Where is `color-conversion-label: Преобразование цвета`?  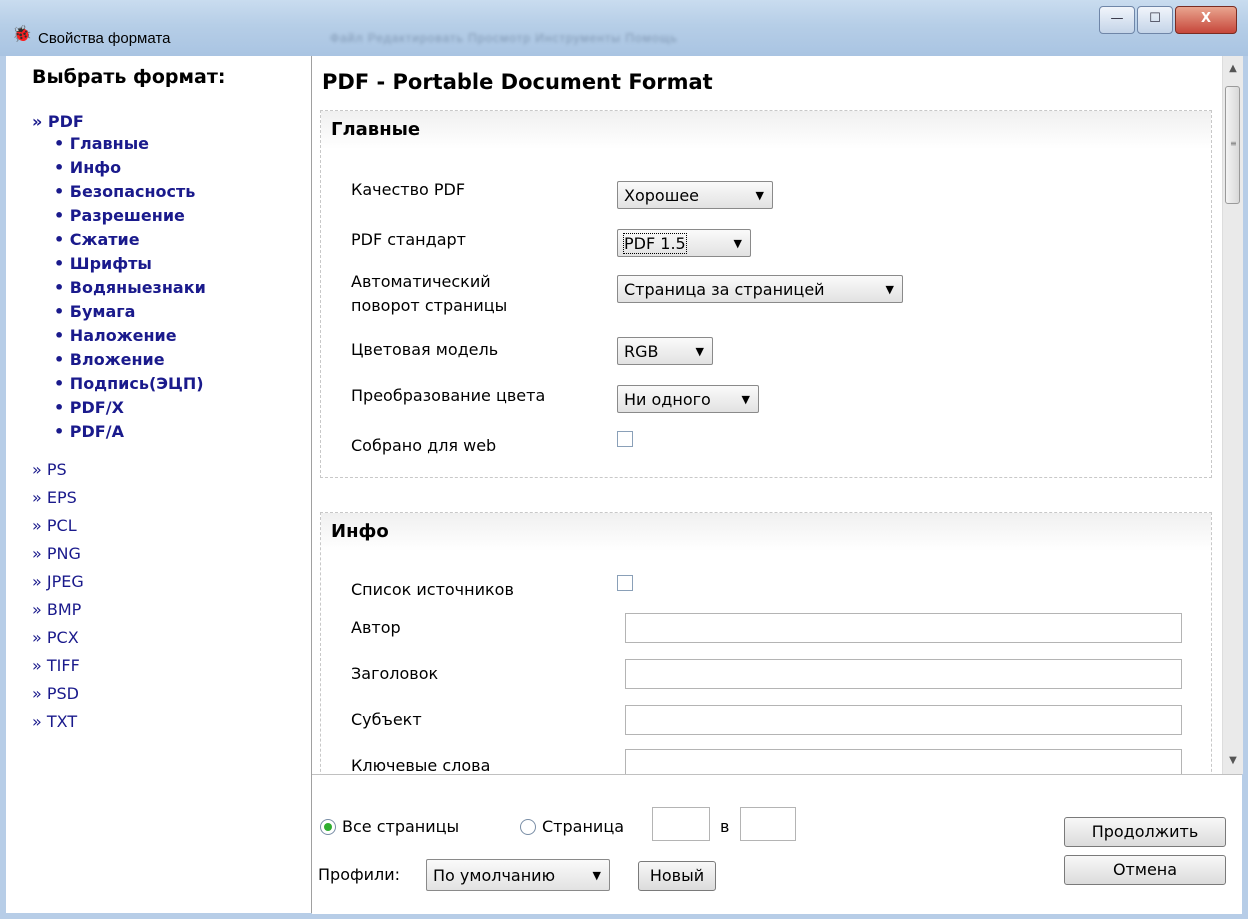
color-conversion-label: Преобразование цвета is located at coordinates (448, 395).